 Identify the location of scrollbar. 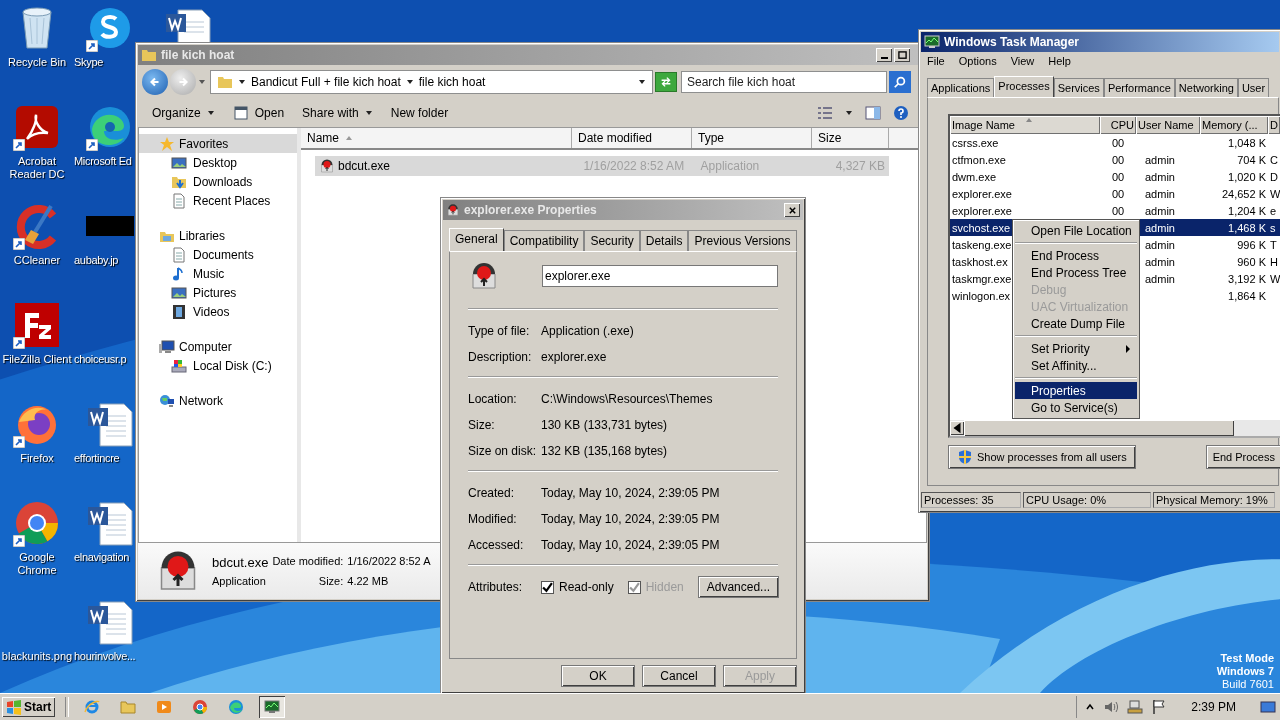
(1115, 428).